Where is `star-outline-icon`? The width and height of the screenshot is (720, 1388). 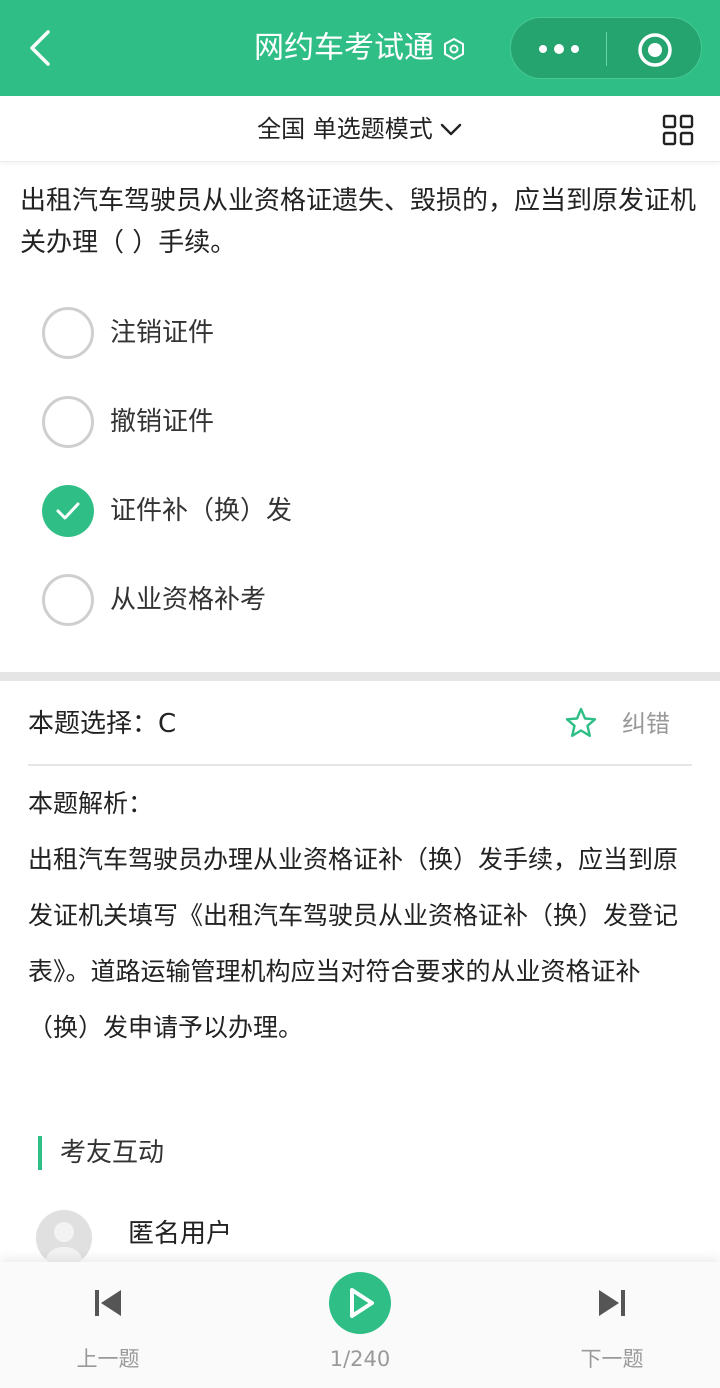 star-outline-icon is located at coordinates (581, 723).